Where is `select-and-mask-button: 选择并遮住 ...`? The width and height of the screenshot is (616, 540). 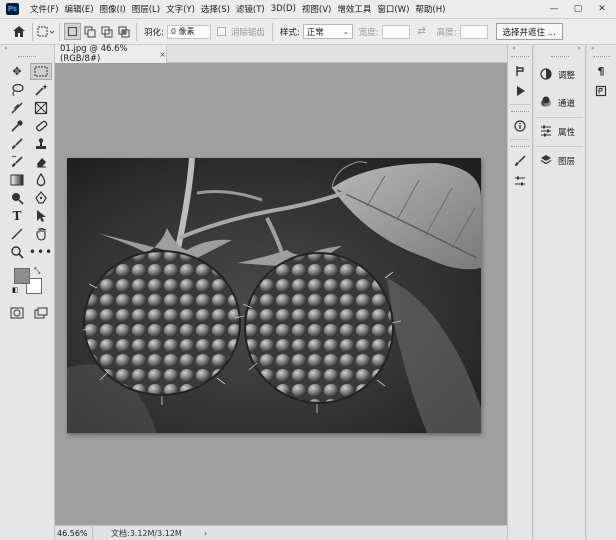
select-and-mask-button: 选择并遮住 ... is located at coordinates (529, 31).